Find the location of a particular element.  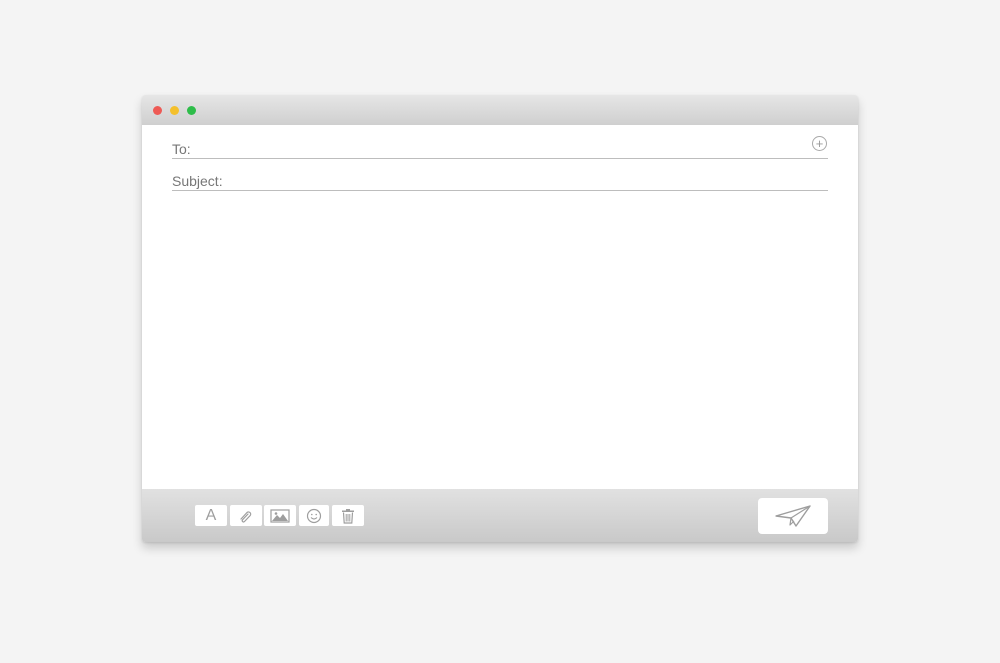

to-field: To: is located at coordinates (500, 147).